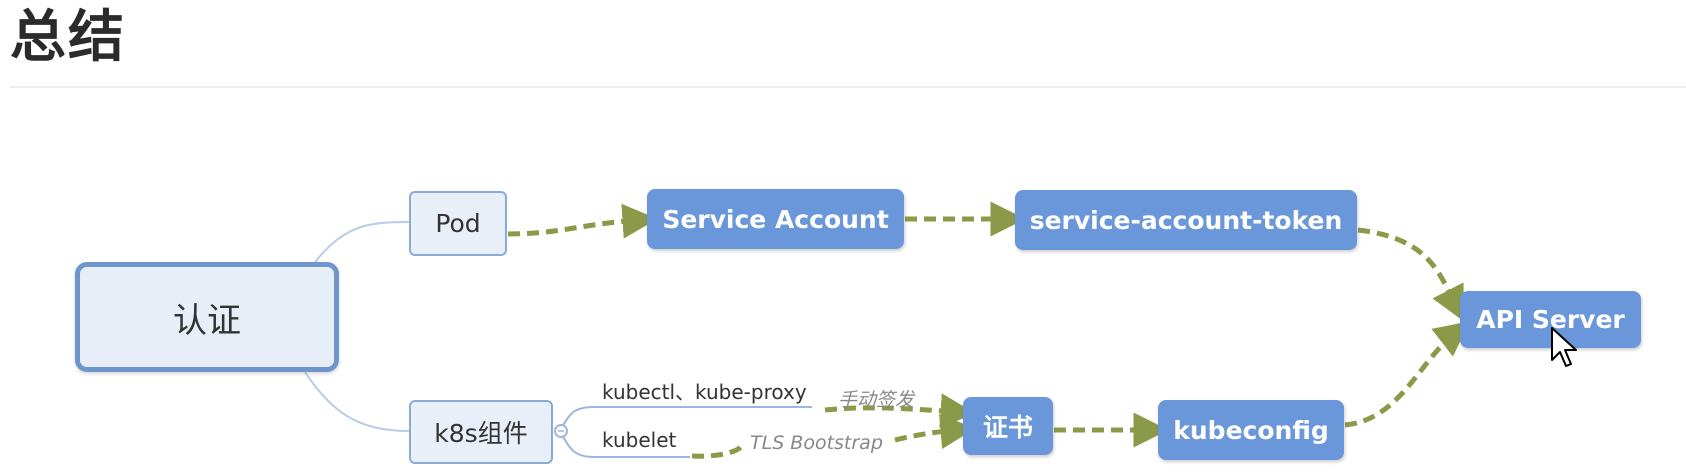  Describe the element at coordinates (1407, 374) in the screenshot. I see `arrow-kubeconfig-to-api` at that location.